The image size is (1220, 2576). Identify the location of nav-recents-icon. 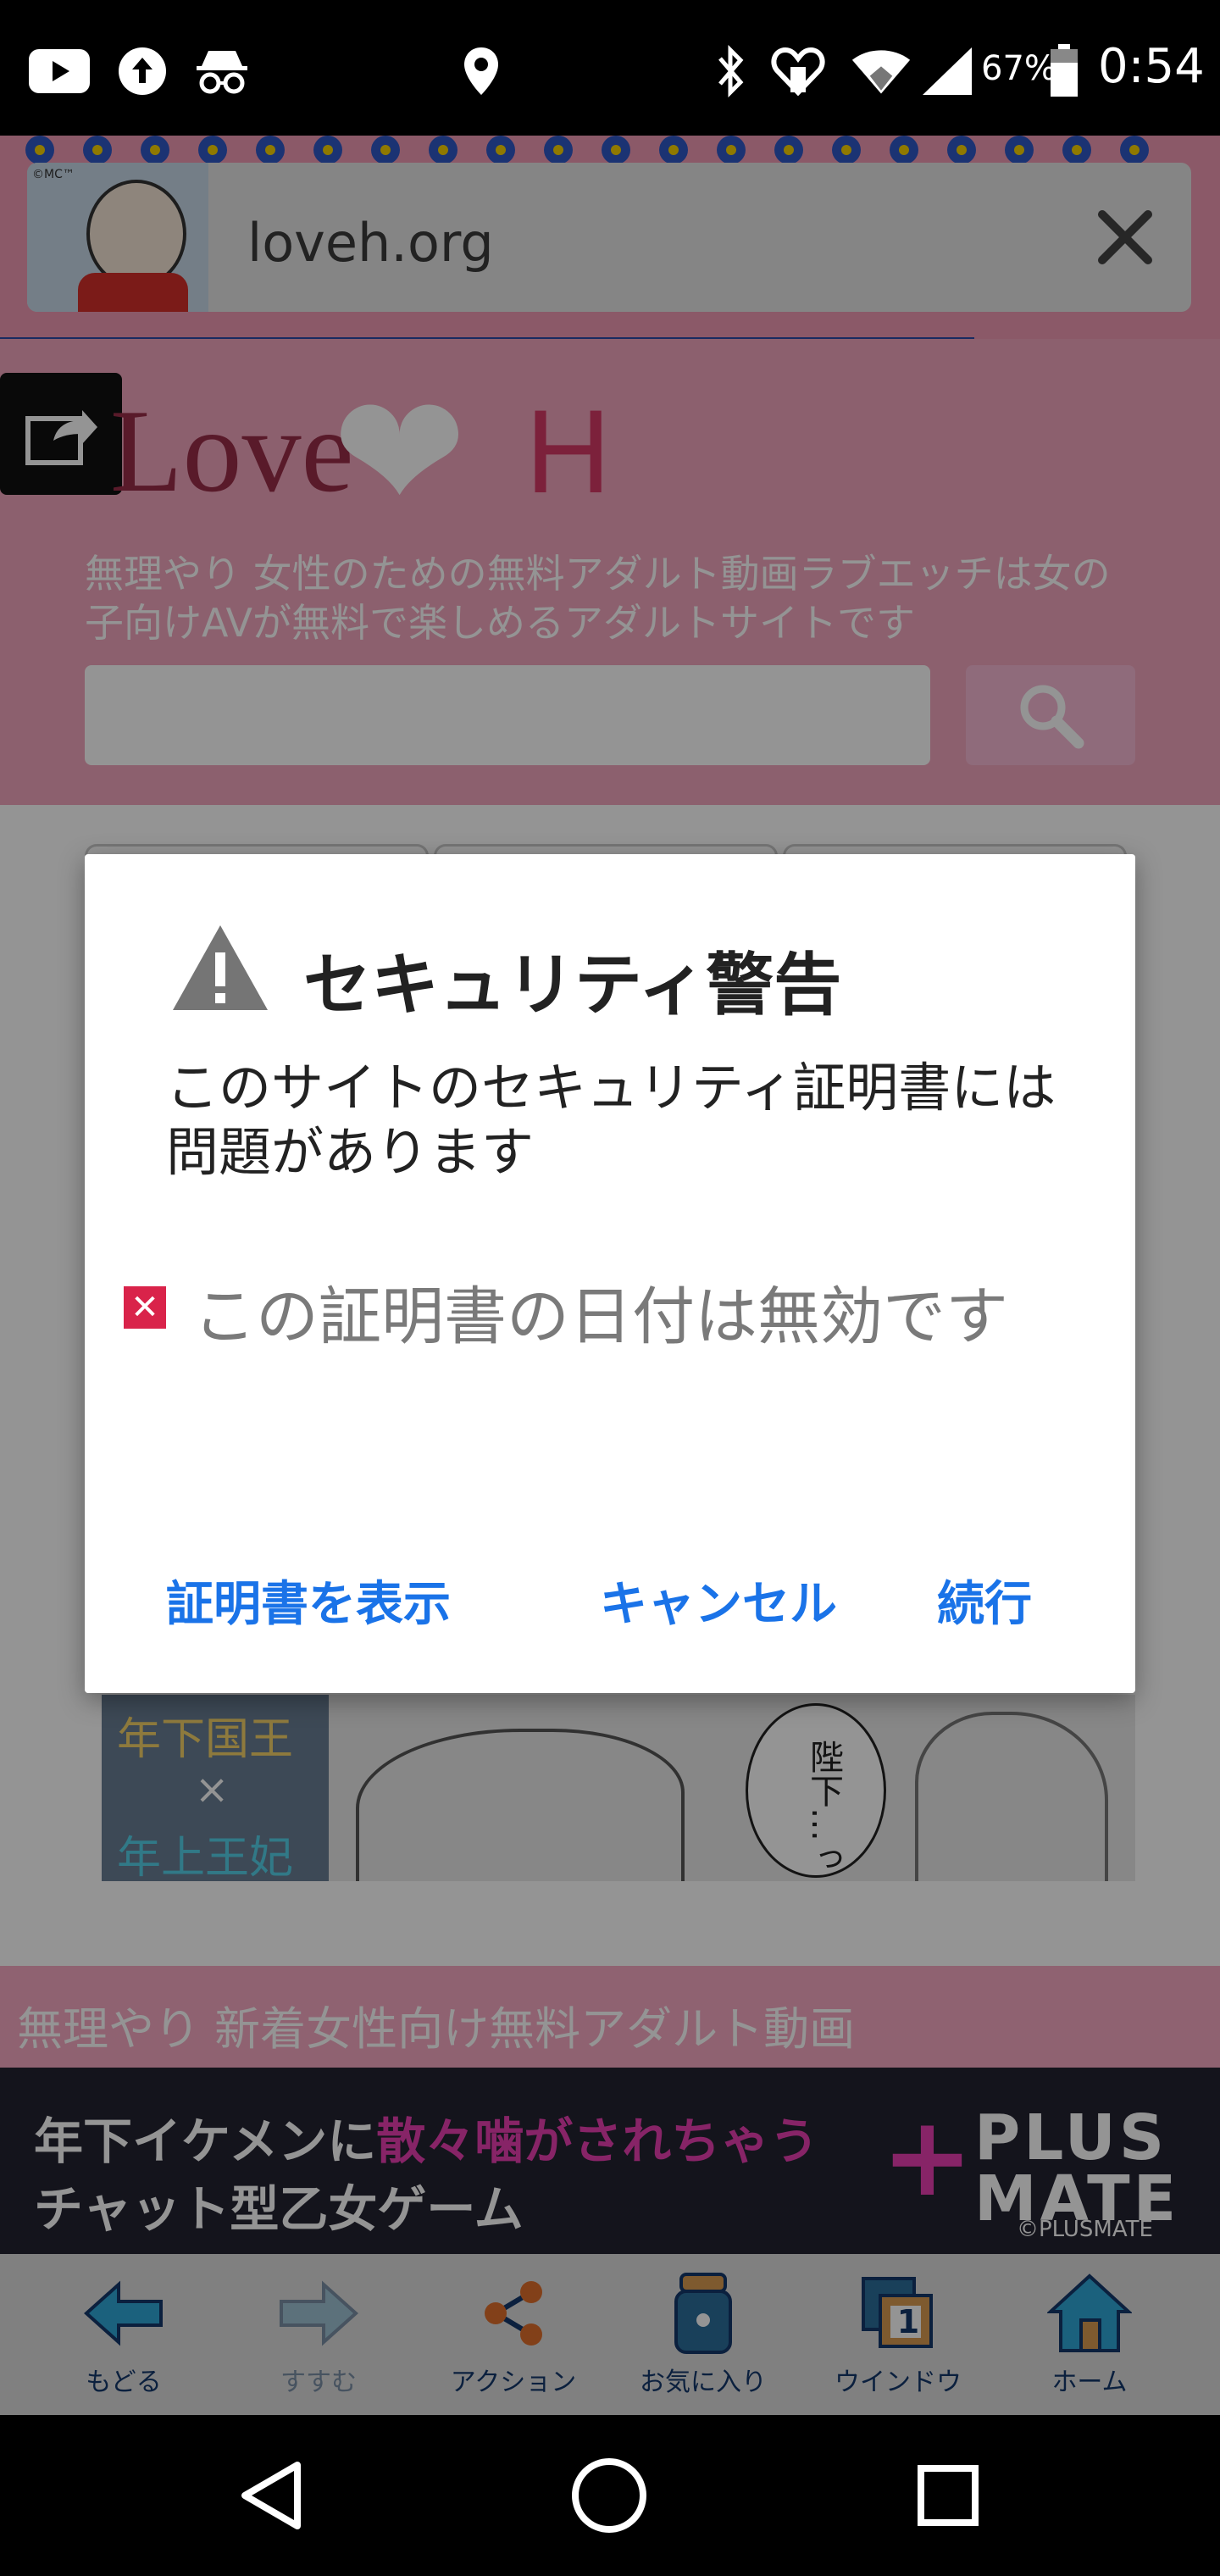
(948, 2495).